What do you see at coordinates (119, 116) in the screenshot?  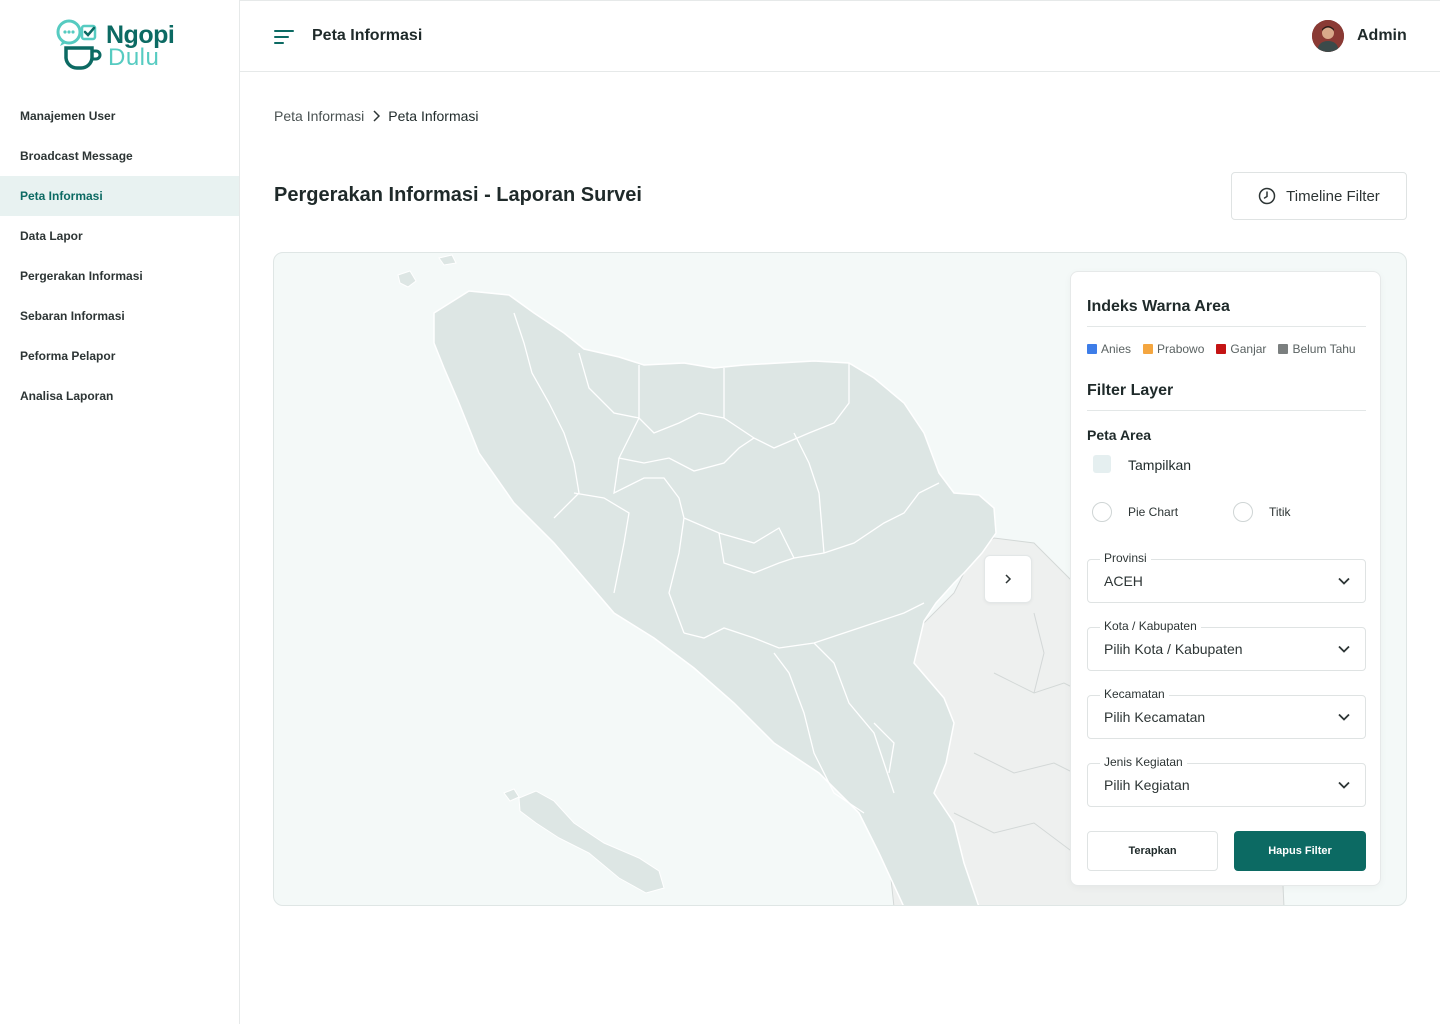 I see `sidebar-item-manajemen-user: Manajemen User` at bounding box center [119, 116].